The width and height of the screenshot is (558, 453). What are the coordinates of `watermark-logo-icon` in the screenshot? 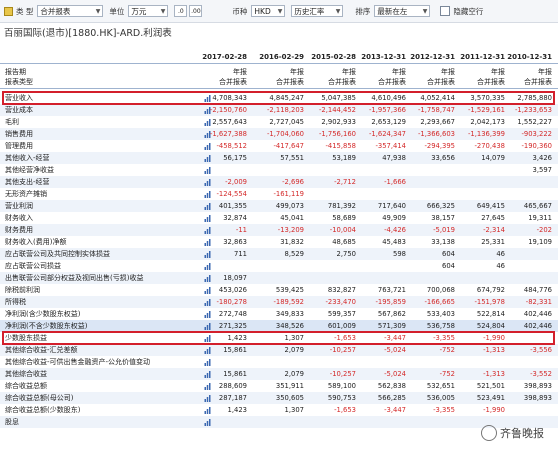 It's located at (489, 433).